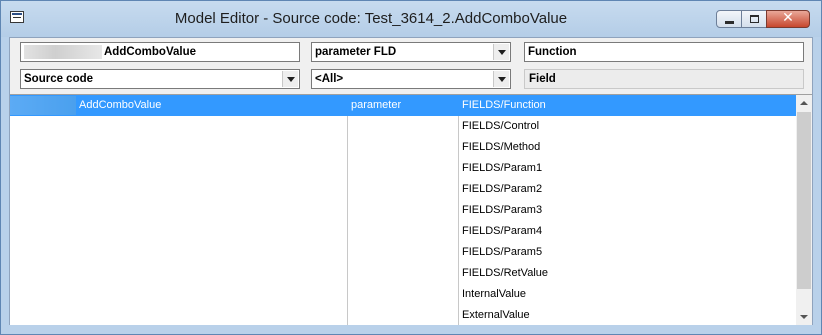 This screenshot has width=822, height=335. I want to click on close-button: ✕, so click(788, 19).